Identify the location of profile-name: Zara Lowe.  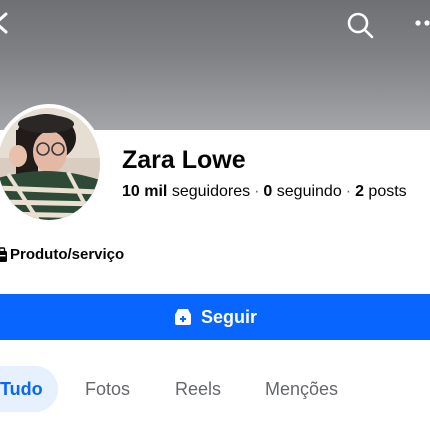
(184, 160).